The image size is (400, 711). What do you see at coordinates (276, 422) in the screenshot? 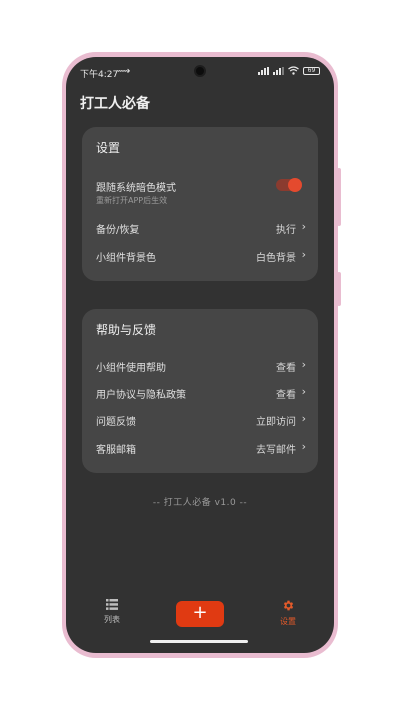
I see `help-row-value: 立即访问` at bounding box center [276, 422].